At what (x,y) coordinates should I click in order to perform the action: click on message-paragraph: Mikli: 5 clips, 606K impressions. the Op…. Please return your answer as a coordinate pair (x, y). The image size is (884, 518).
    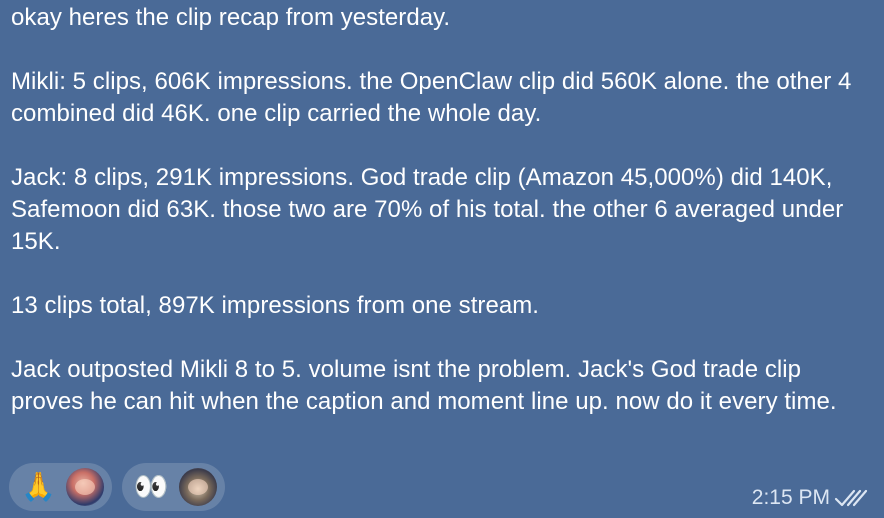
    Looking at the image, I should click on (431, 97).